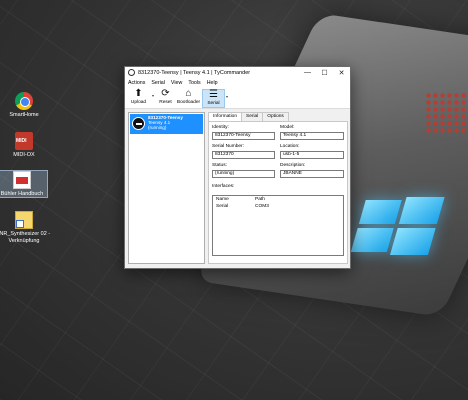  What do you see at coordinates (252, 116) in the screenshot?
I see `tab-serial: Serial` at bounding box center [252, 116].